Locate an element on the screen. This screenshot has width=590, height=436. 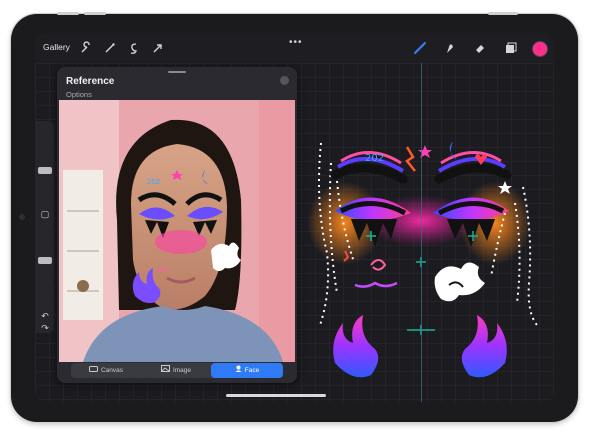
transform-arrow-icon is located at coordinates (158, 48).